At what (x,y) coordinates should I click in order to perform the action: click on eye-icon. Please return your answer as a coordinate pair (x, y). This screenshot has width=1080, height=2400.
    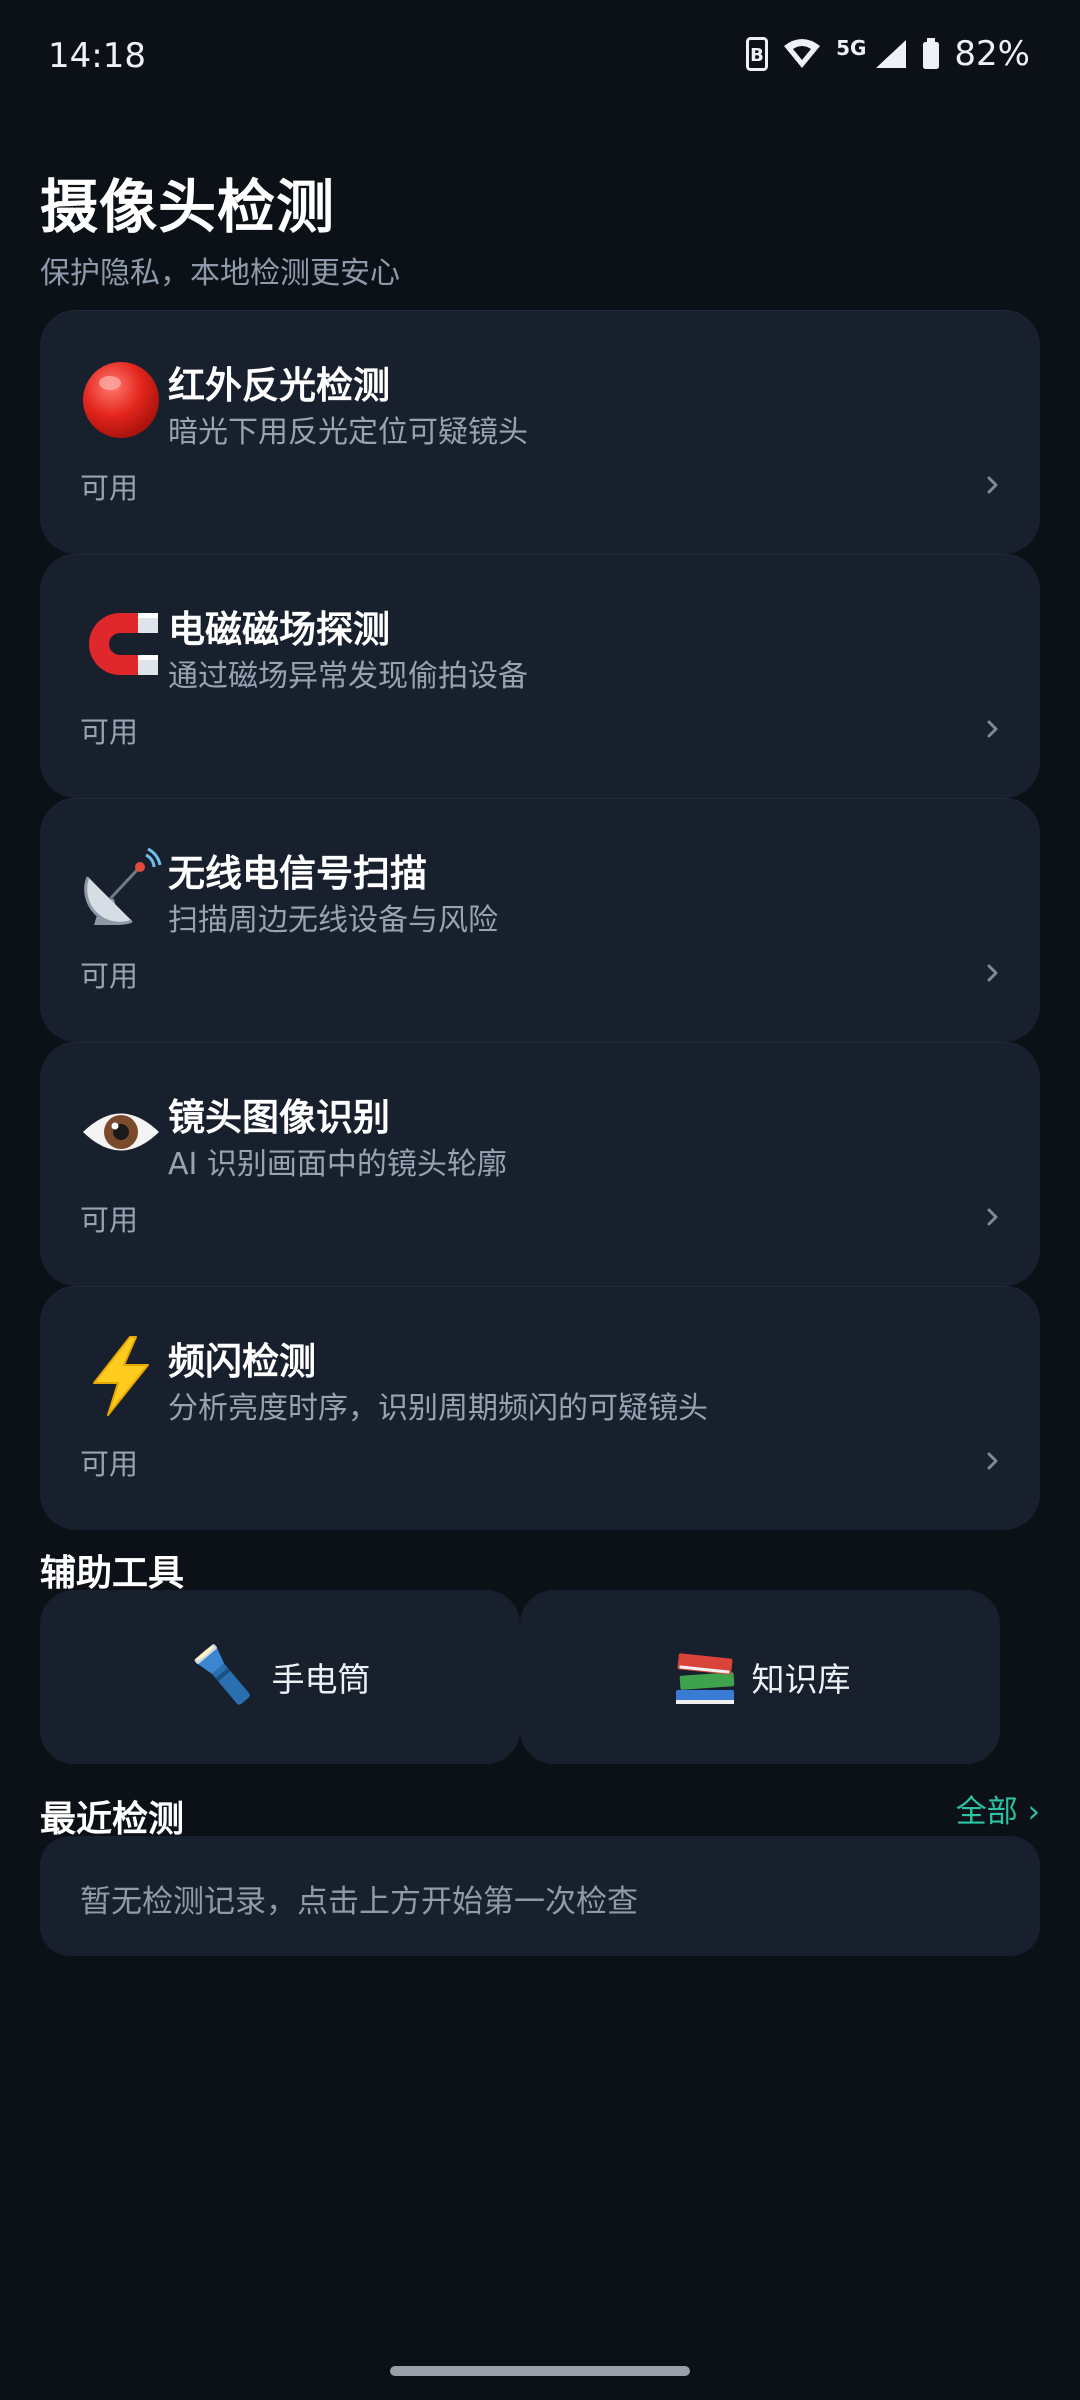
    Looking at the image, I should click on (121, 1132).